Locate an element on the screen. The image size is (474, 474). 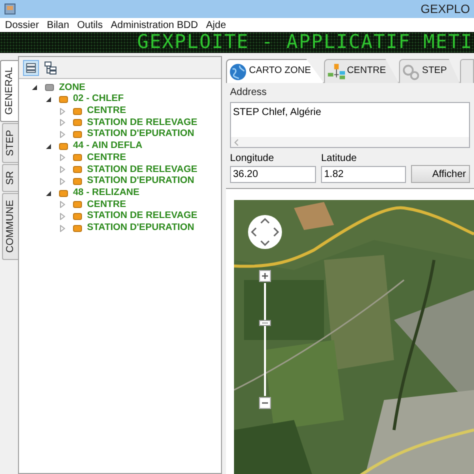
zoom-slider is located at coordinates (265, 339).